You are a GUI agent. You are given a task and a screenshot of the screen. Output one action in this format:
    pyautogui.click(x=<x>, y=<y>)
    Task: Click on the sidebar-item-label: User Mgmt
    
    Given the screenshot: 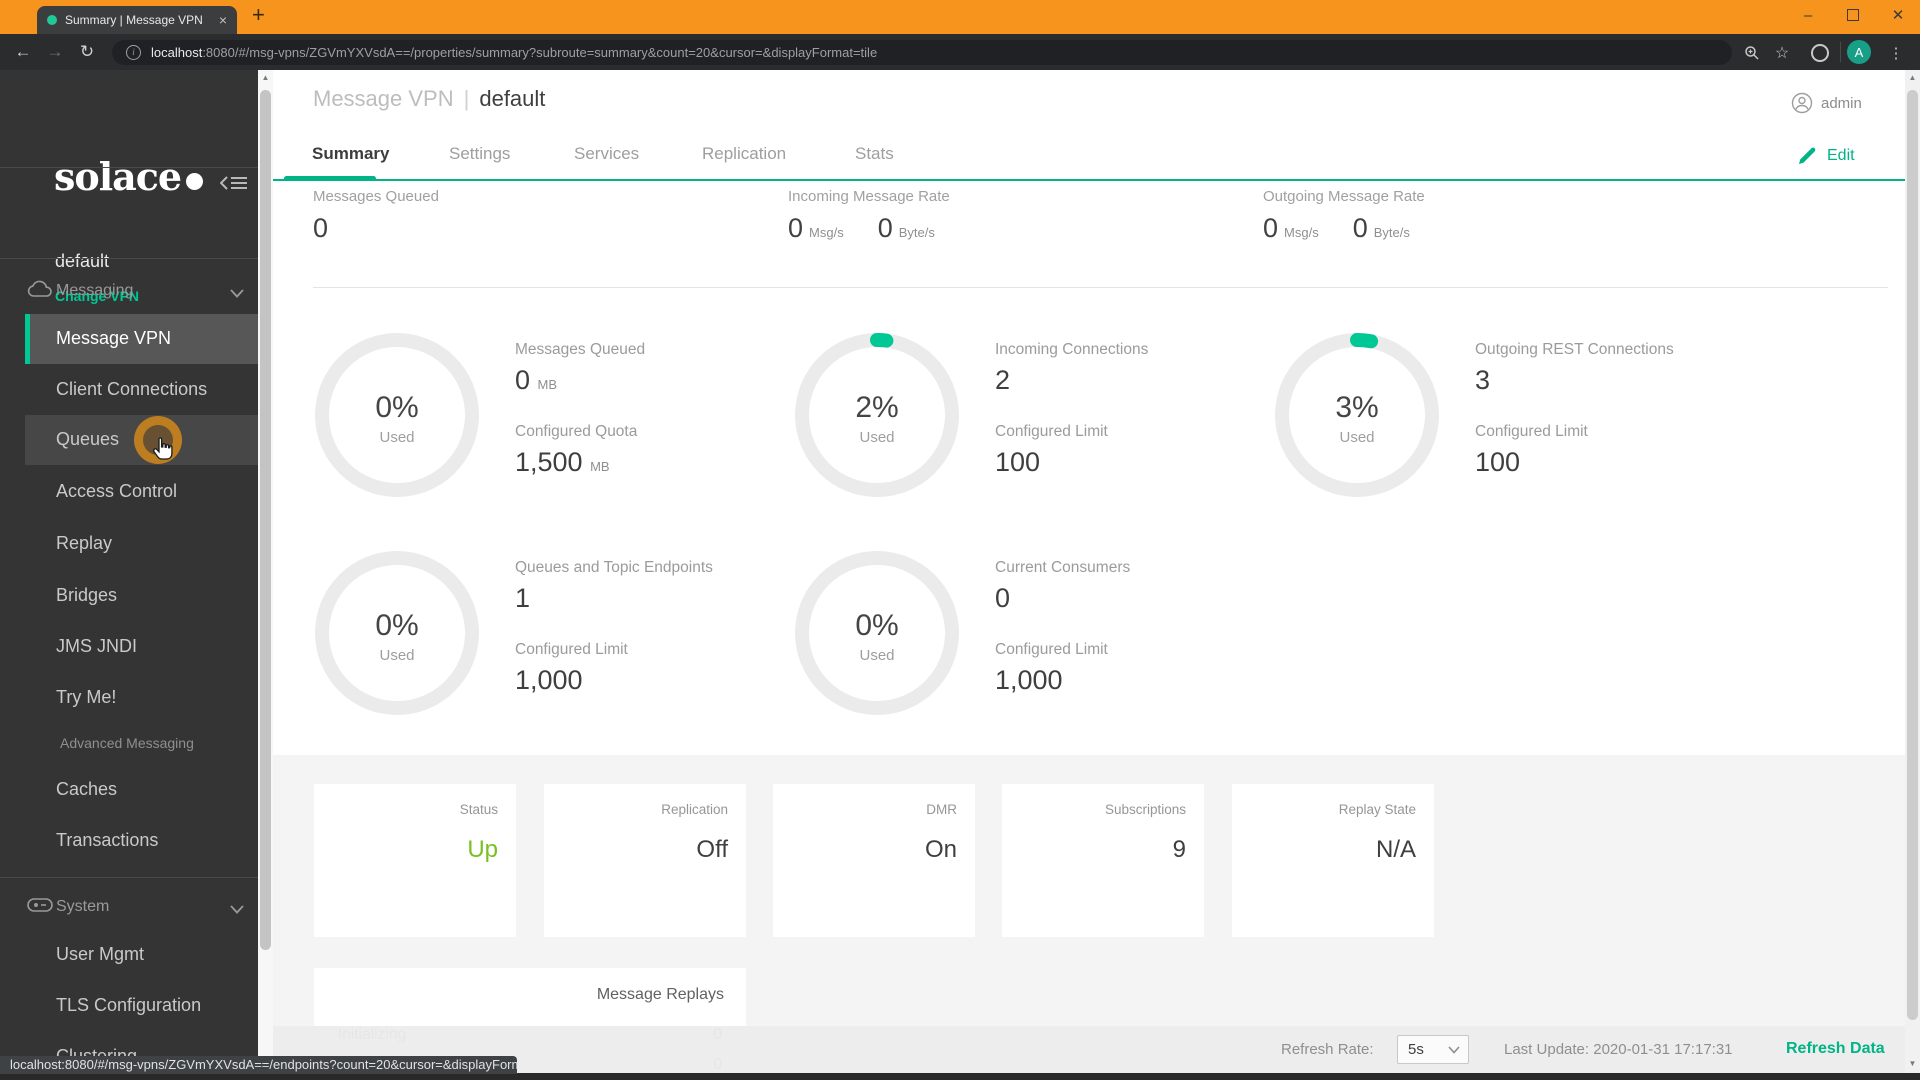 What is the action you would take?
    pyautogui.click(x=100, y=954)
    